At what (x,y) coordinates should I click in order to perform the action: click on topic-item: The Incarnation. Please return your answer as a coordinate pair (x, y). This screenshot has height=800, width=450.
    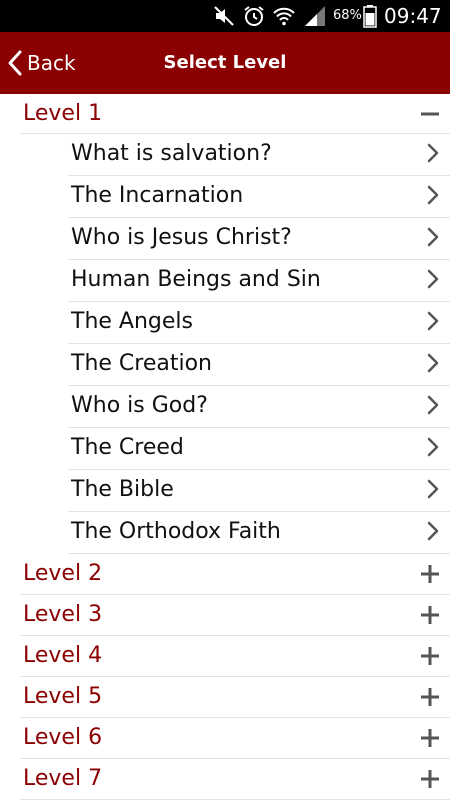
    Looking at the image, I should click on (259, 197).